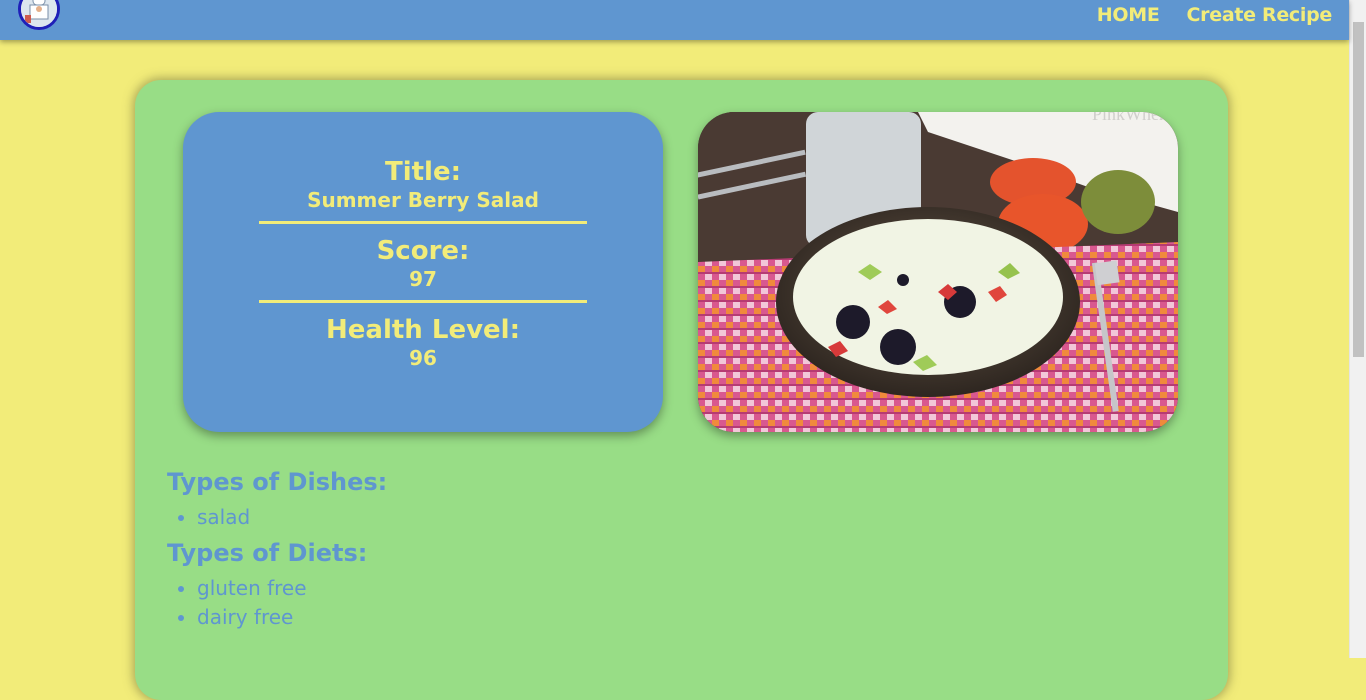 Image resolution: width=1366 pixels, height=700 pixels. I want to click on nav-create-recipe-link: Create Recipe, so click(1260, 15).